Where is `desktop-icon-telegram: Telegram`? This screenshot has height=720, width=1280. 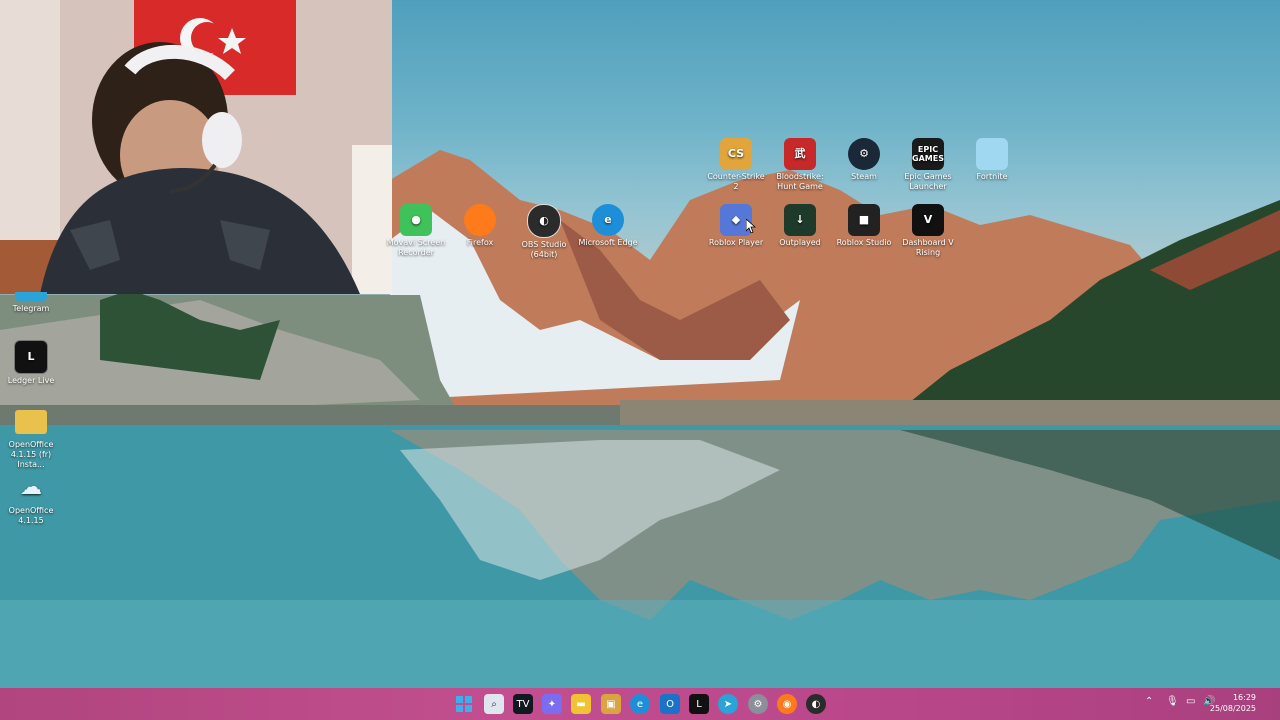
desktop-icon-telegram: Telegram is located at coordinates (31, 303).